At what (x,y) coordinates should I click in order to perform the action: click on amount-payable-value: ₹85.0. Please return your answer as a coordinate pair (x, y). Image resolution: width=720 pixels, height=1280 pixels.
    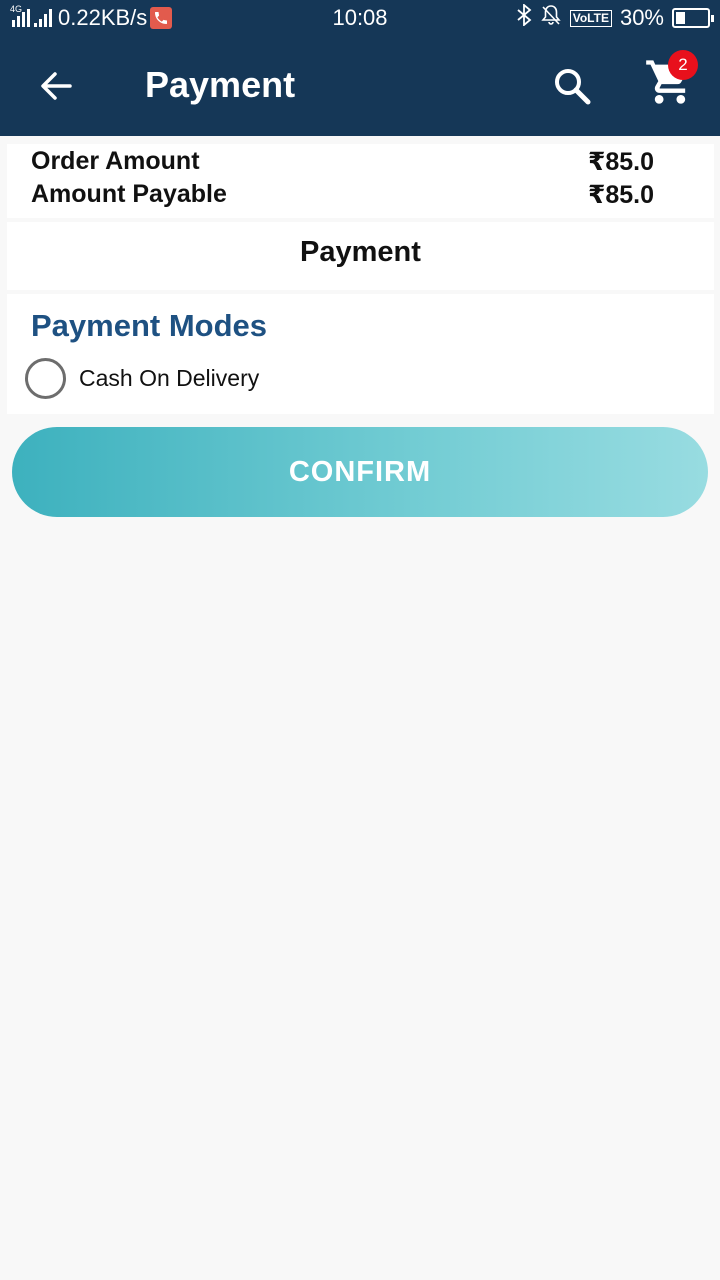
    Looking at the image, I should click on (620, 195).